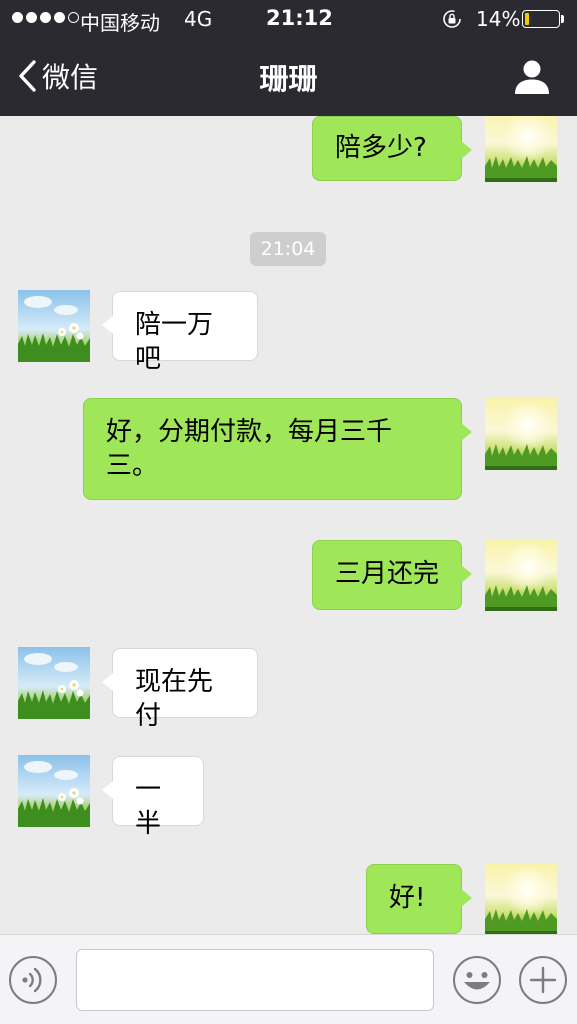 Image resolution: width=577 pixels, height=1024 pixels. I want to click on message-text: 陪多少?, so click(381, 148).